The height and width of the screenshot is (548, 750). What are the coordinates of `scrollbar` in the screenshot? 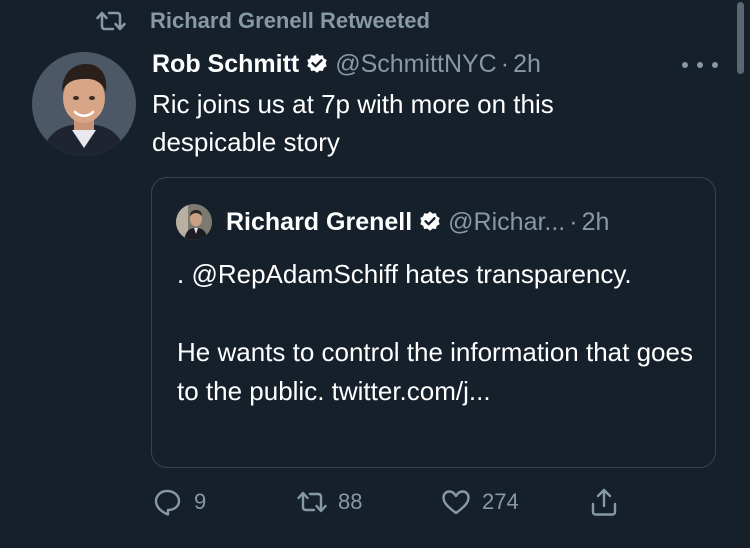 It's located at (740, 38).